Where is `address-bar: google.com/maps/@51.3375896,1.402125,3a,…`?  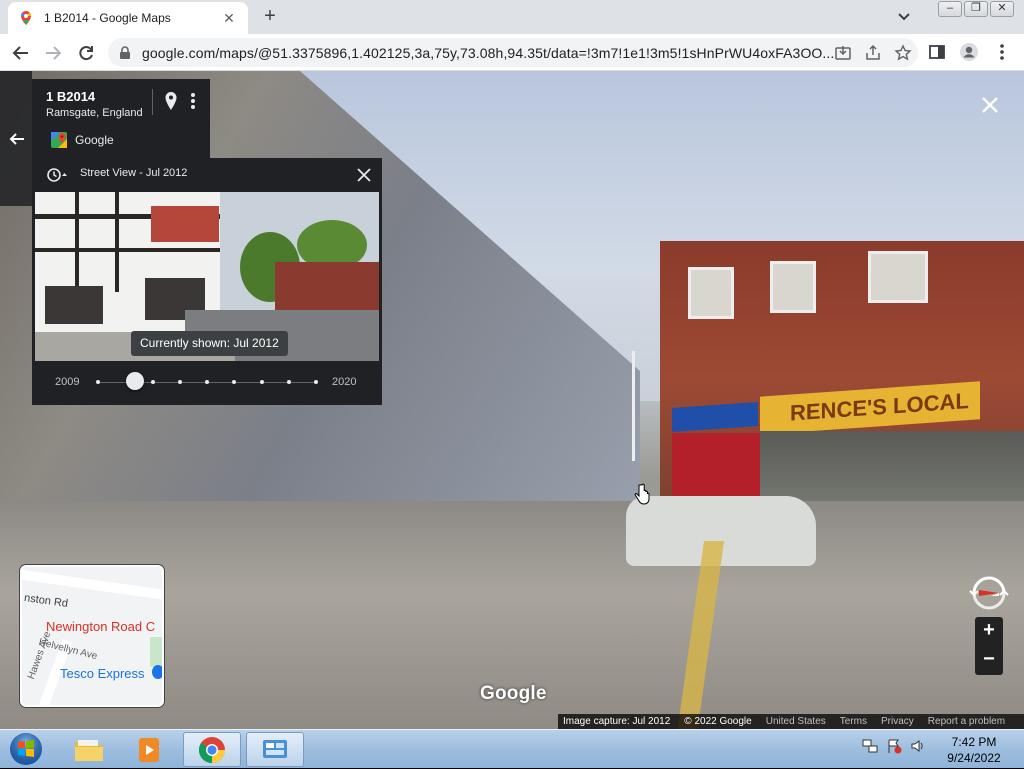 address-bar: google.com/maps/@51.3375896,1.402125,3a,… is located at coordinates (513, 52).